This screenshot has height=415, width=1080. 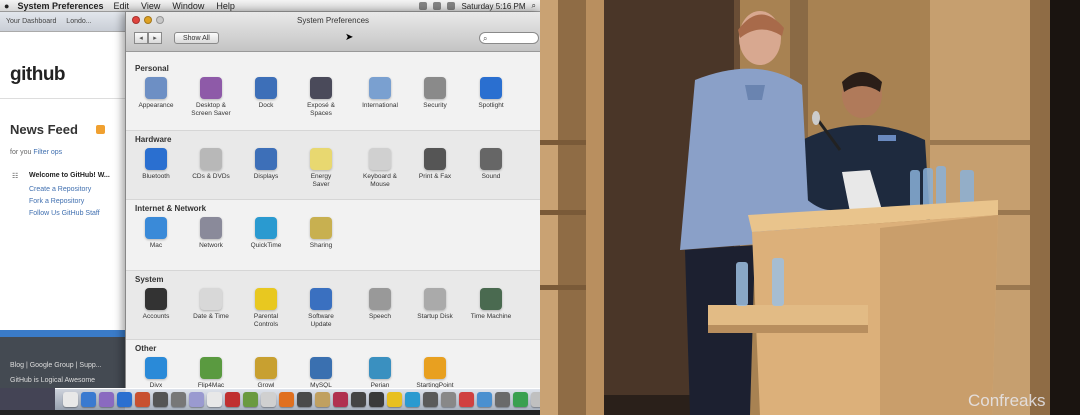 What do you see at coordinates (321, 368) in the screenshot?
I see `mysql-icon` at bounding box center [321, 368].